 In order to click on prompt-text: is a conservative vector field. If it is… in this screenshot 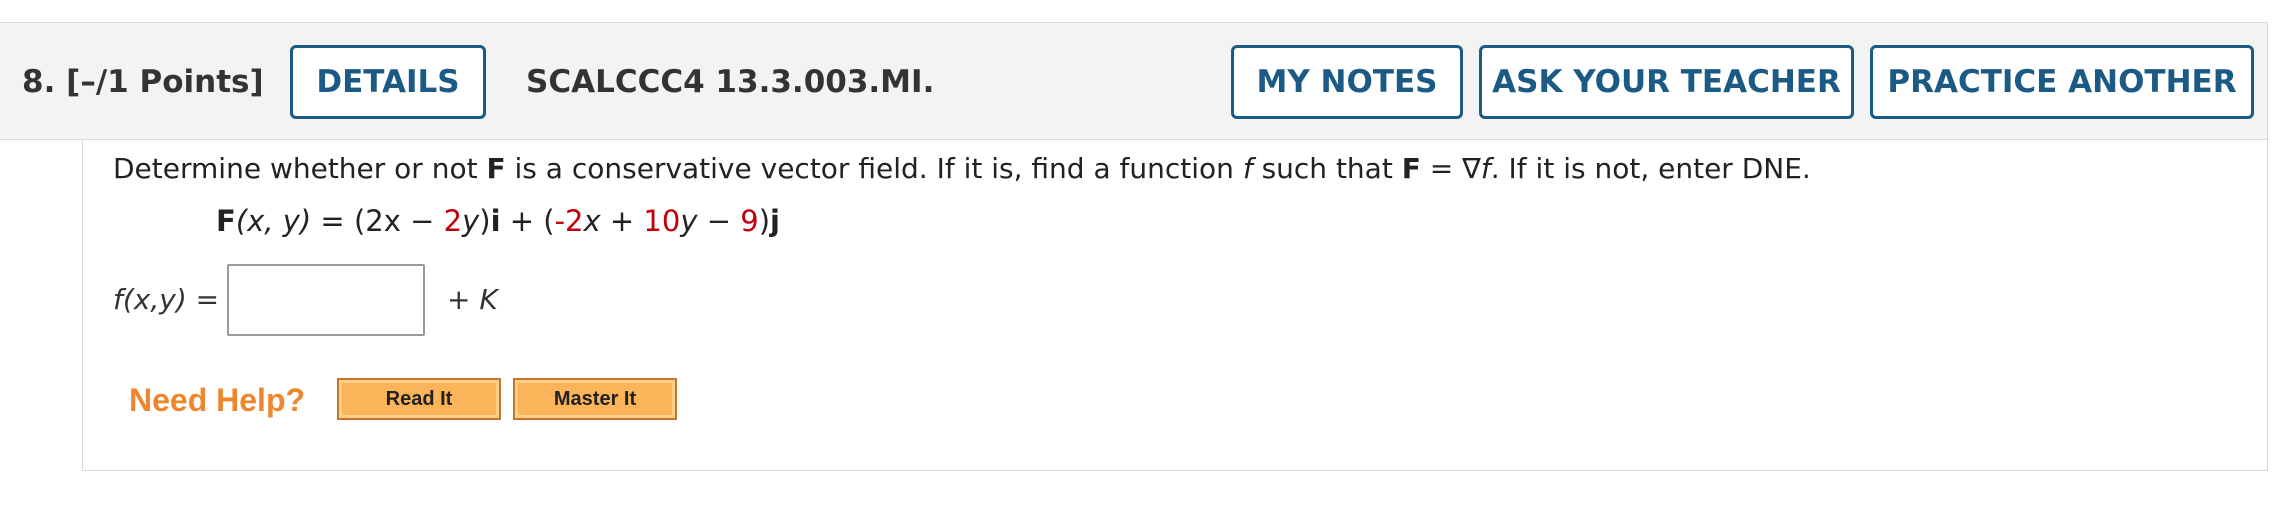, I will do `click(874, 168)`.